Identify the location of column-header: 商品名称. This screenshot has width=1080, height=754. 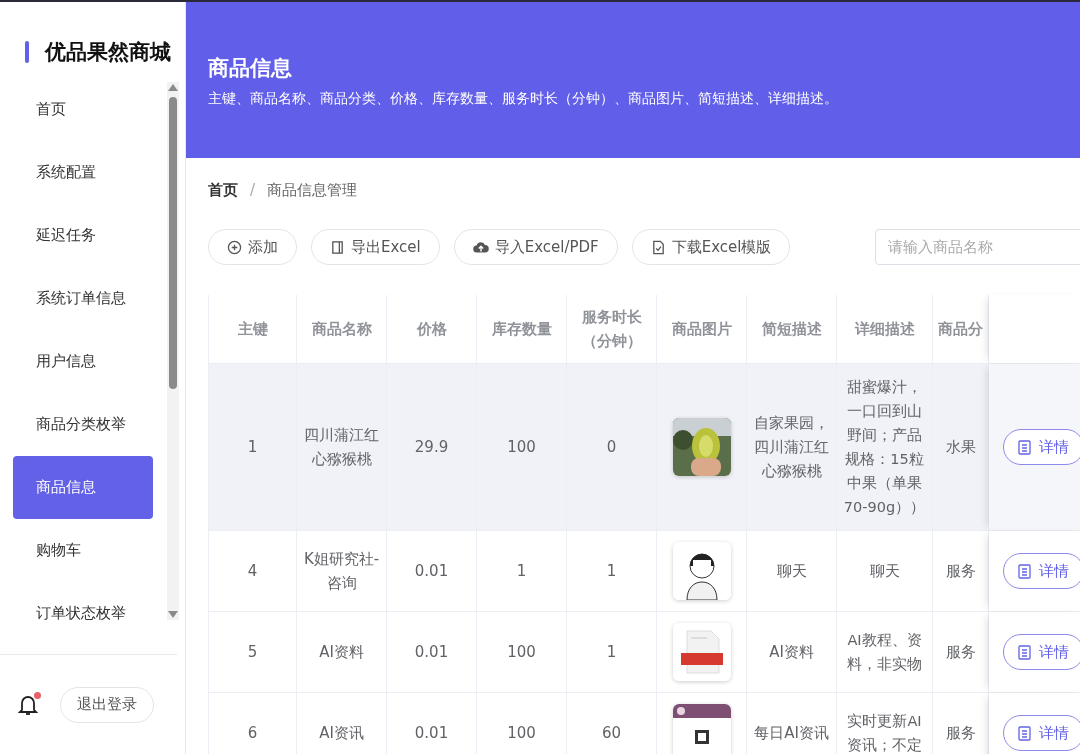
(342, 329).